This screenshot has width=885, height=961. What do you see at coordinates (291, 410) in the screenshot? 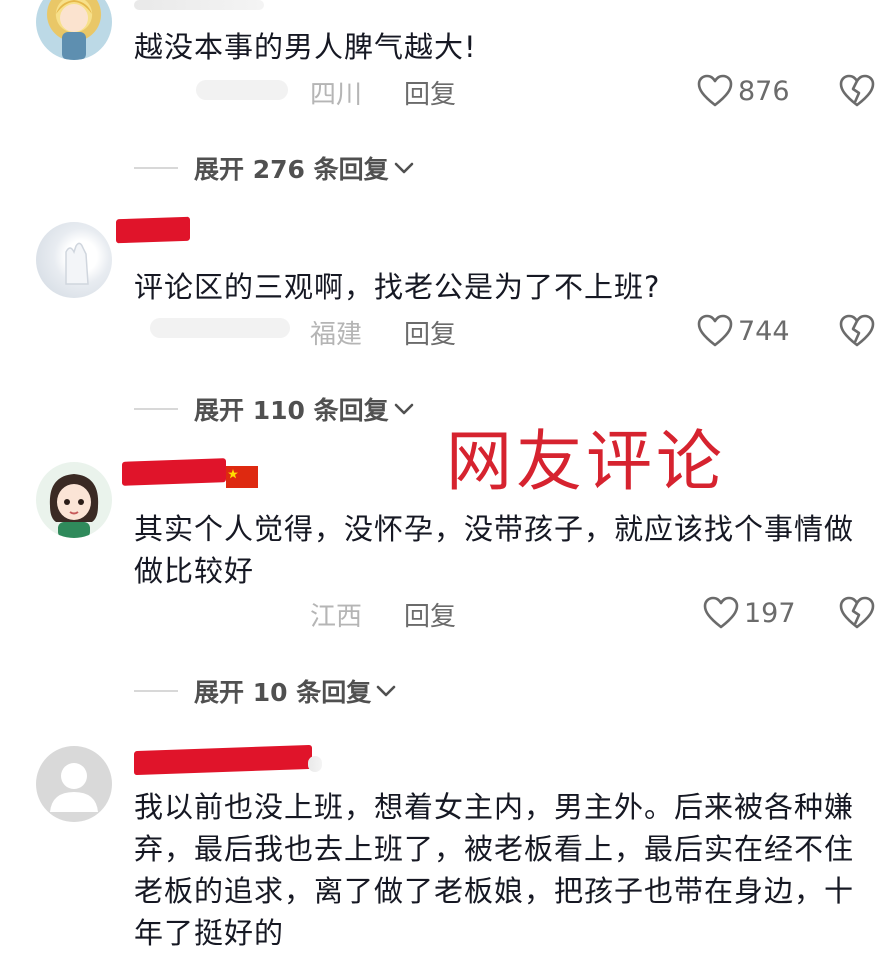
I see `expand-replies-label: 展开 110 条回复` at bounding box center [291, 410].